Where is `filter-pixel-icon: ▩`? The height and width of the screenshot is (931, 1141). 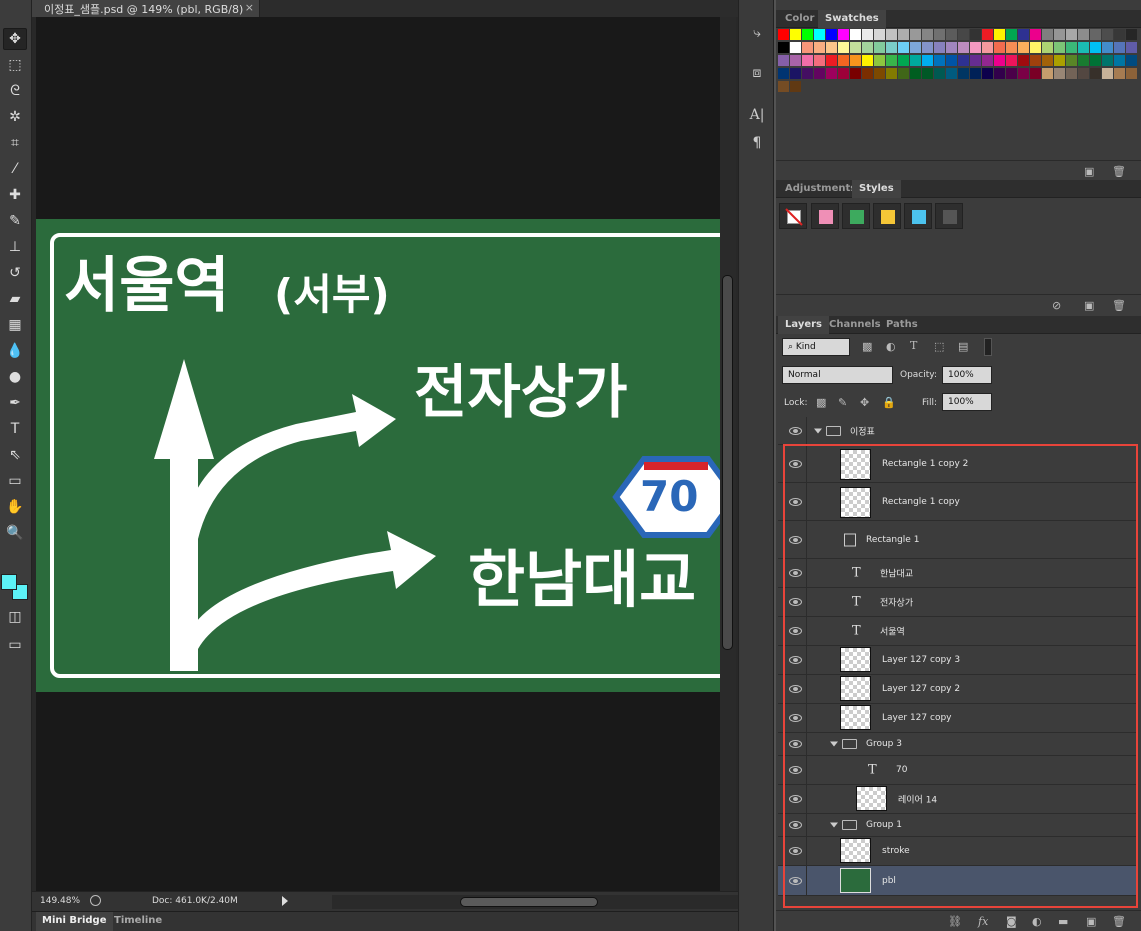
filter-pixel-icon: ▩ is located at coordinates (867, 346).